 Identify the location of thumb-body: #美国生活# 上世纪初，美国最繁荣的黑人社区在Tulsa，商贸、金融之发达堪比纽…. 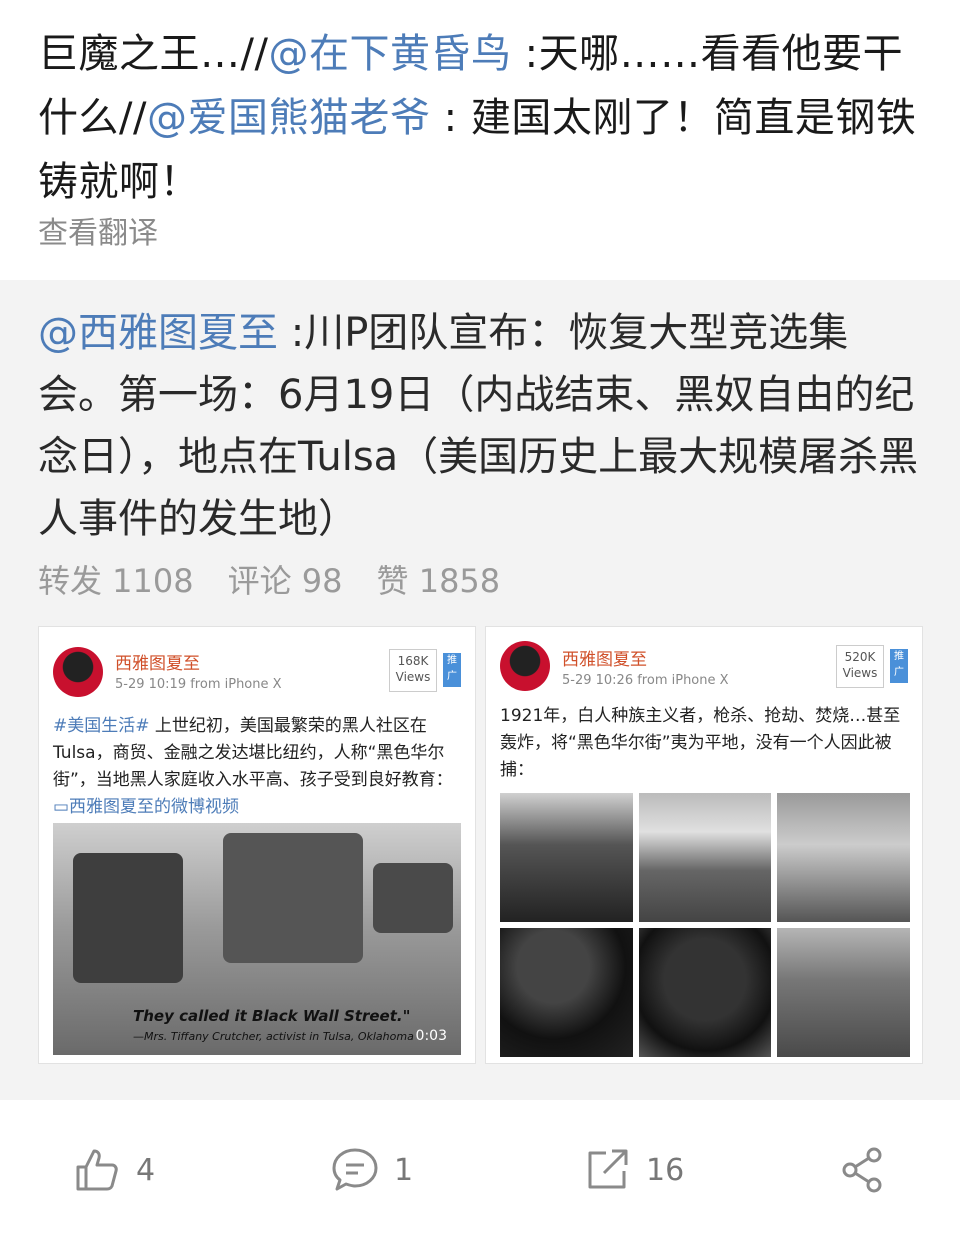
(259, 767).